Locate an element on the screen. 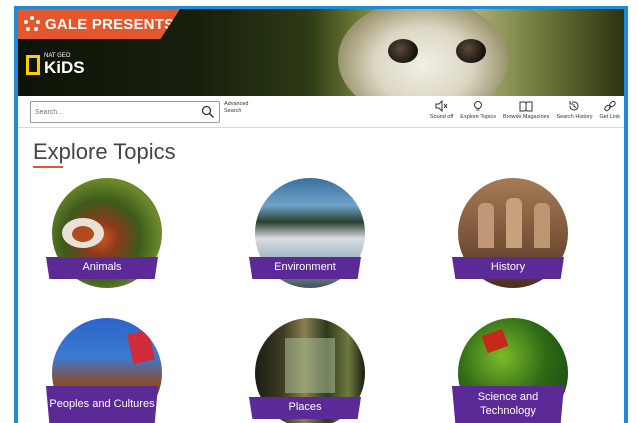  title-underline is located at coordinates (48, 167).